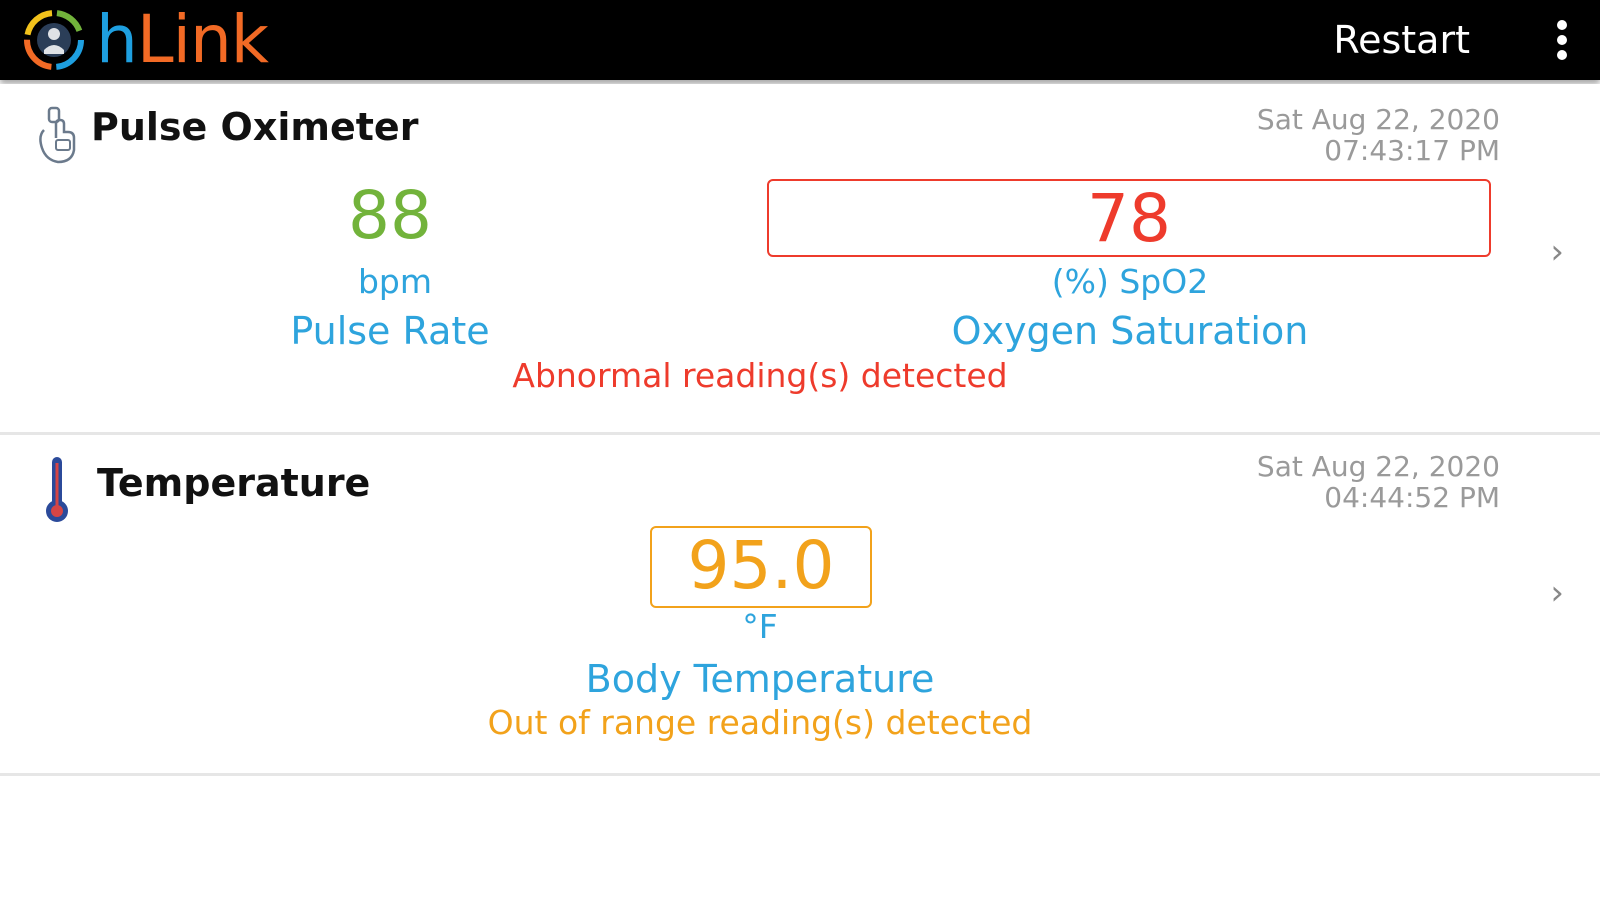 The width and height of the screenshot is (1600, 900). I want to click on logo-h: h, so click(117, 39).